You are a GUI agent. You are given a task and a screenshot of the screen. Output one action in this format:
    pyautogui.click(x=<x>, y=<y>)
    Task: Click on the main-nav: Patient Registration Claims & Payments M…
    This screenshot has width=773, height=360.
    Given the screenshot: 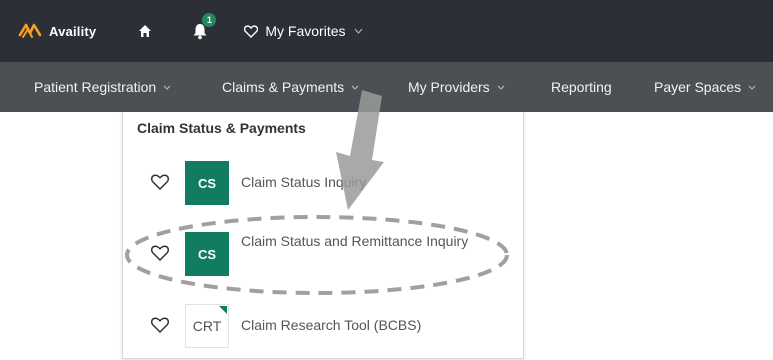 What is the action you would take?
    pyautogui.click(x=386, y=87)
    